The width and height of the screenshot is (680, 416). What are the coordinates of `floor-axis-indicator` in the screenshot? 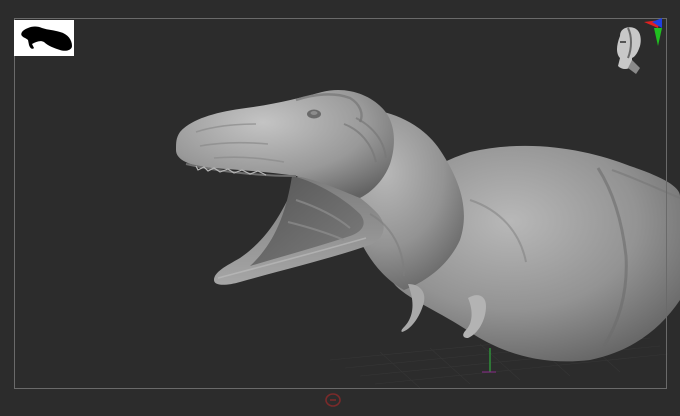 It's located at (489, 360).